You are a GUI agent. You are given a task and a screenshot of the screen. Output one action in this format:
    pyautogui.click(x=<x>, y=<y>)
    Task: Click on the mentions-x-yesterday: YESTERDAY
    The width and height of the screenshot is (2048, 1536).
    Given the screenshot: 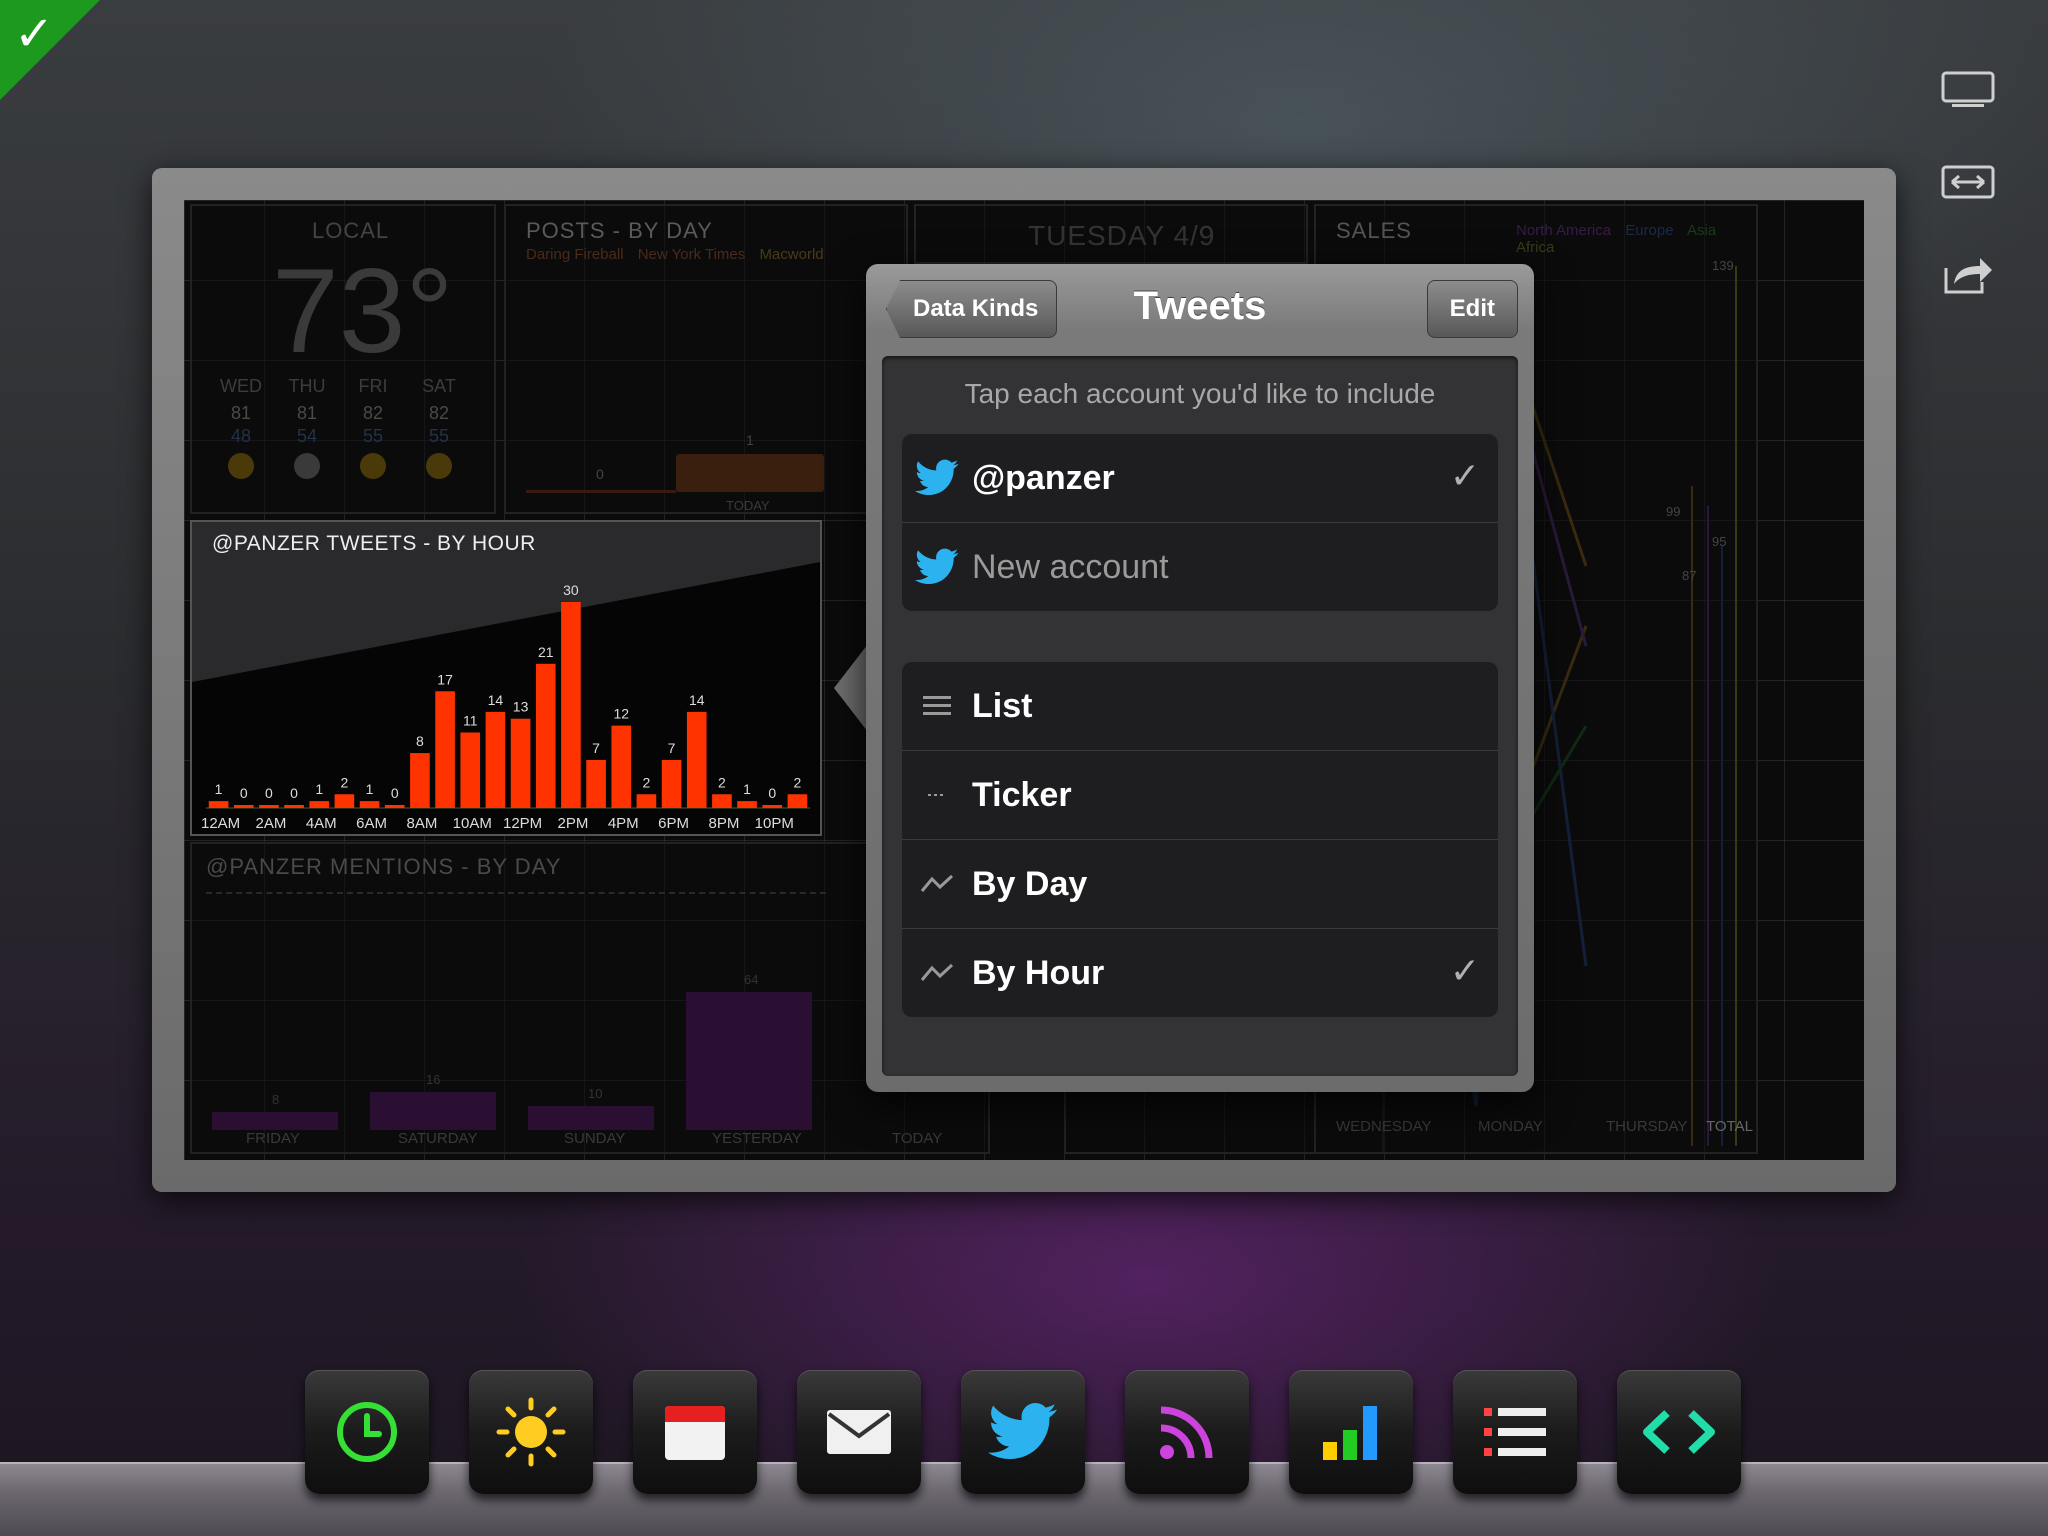 What is the action you would take?
    pyautogui.click(x=757, y=1138)
    